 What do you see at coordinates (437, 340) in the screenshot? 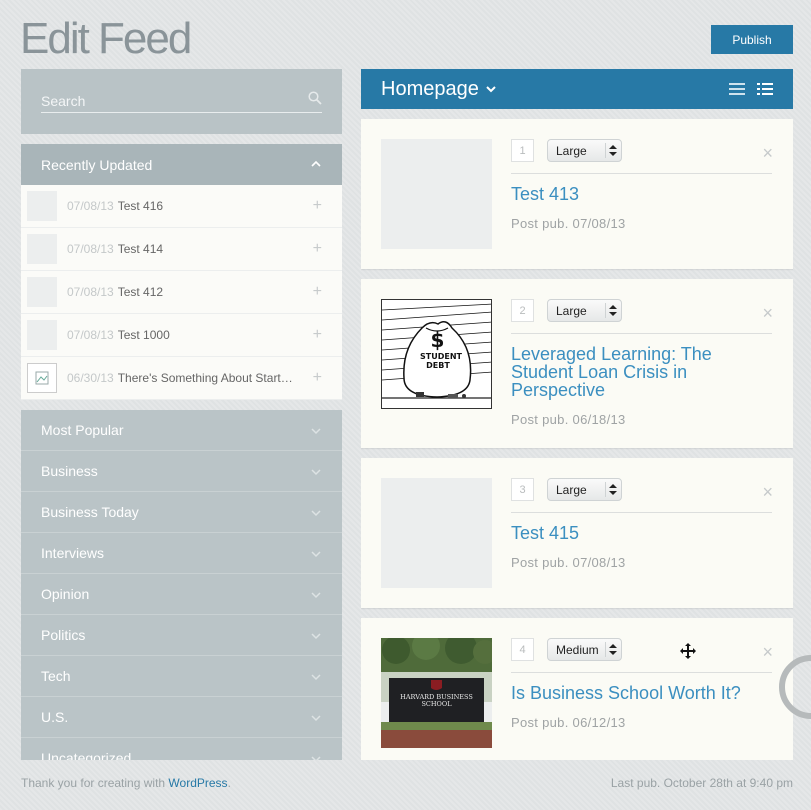
I see `dollar-sign-text: $` at bounding box center [437, 340].